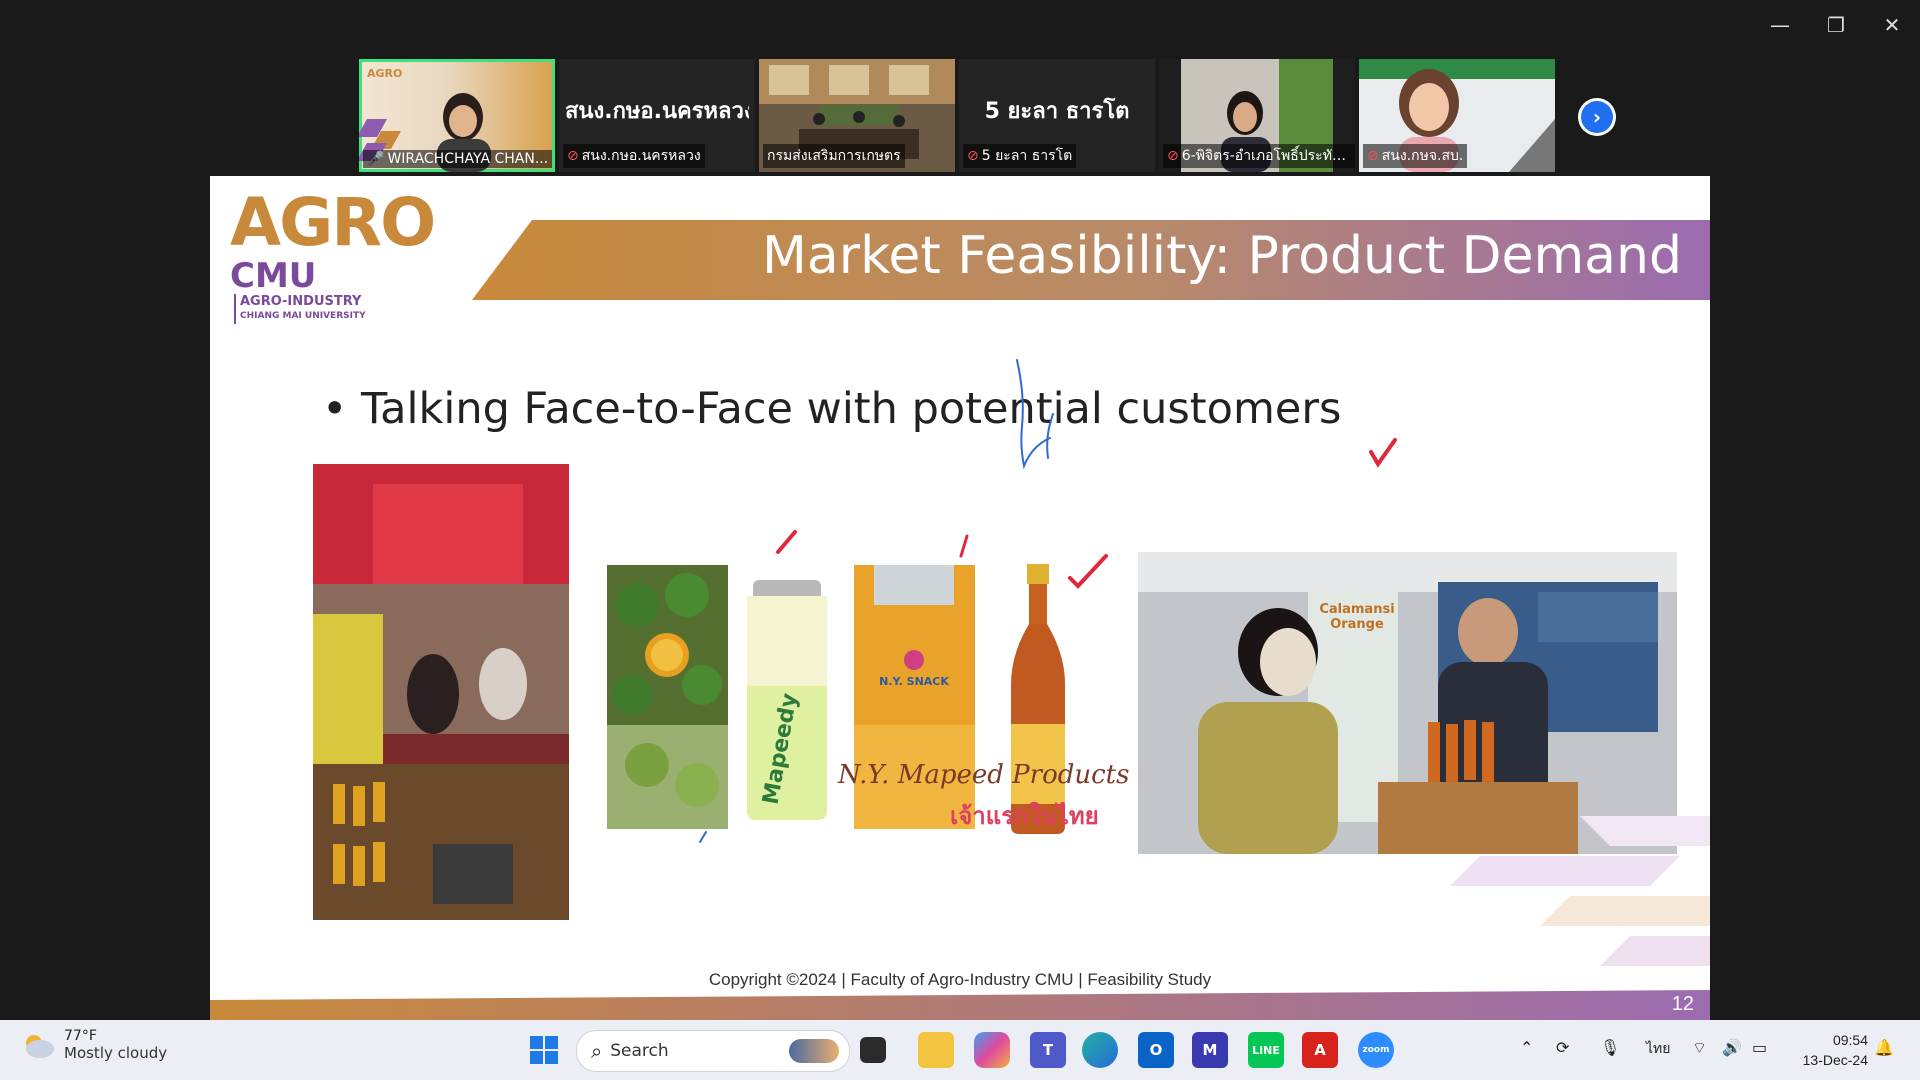 The width and height of the screenshot is (1920, 1080). Describe the element at coordinates (1850, 1040) in the screenshot. I see `clock-time: 09:54` at that location.